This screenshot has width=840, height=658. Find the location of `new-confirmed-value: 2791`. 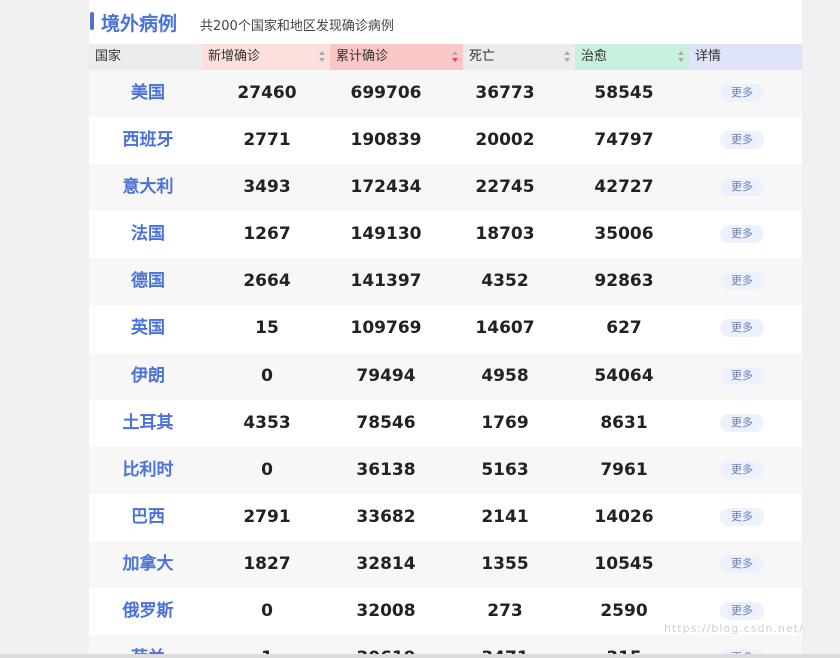

new-confirmed-value: 2791 is located at coordinates (267, 516).